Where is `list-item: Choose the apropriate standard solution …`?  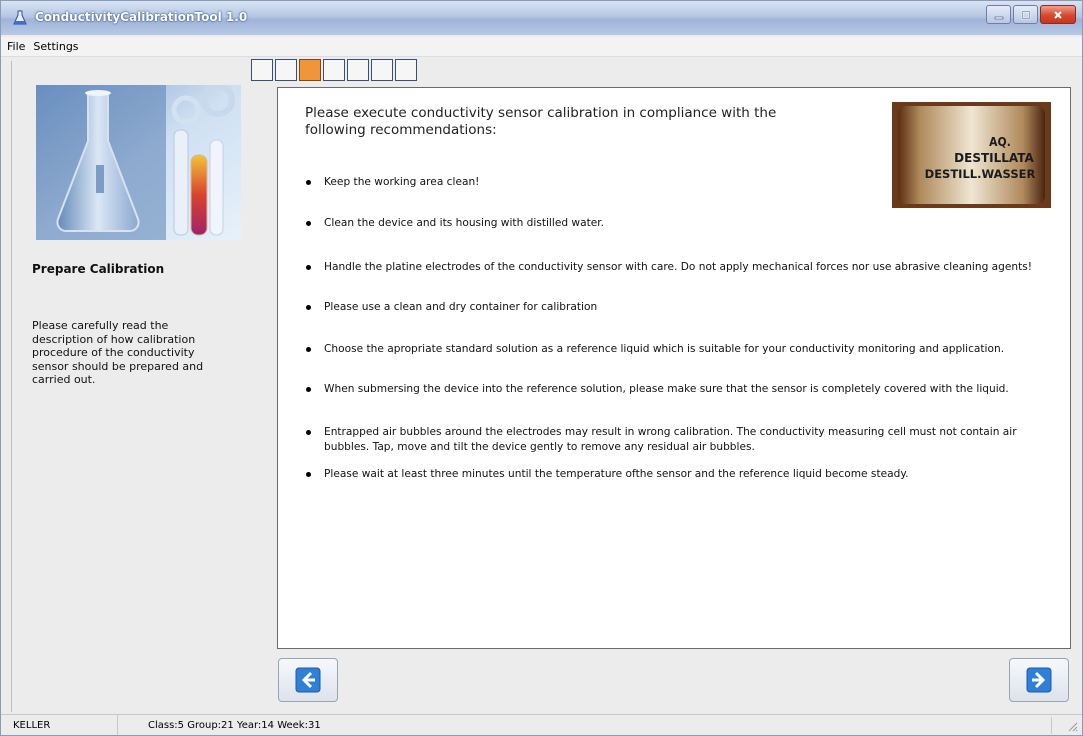
list-item: Choose the apropriate standard solution … is located at coordinates (679, 349).